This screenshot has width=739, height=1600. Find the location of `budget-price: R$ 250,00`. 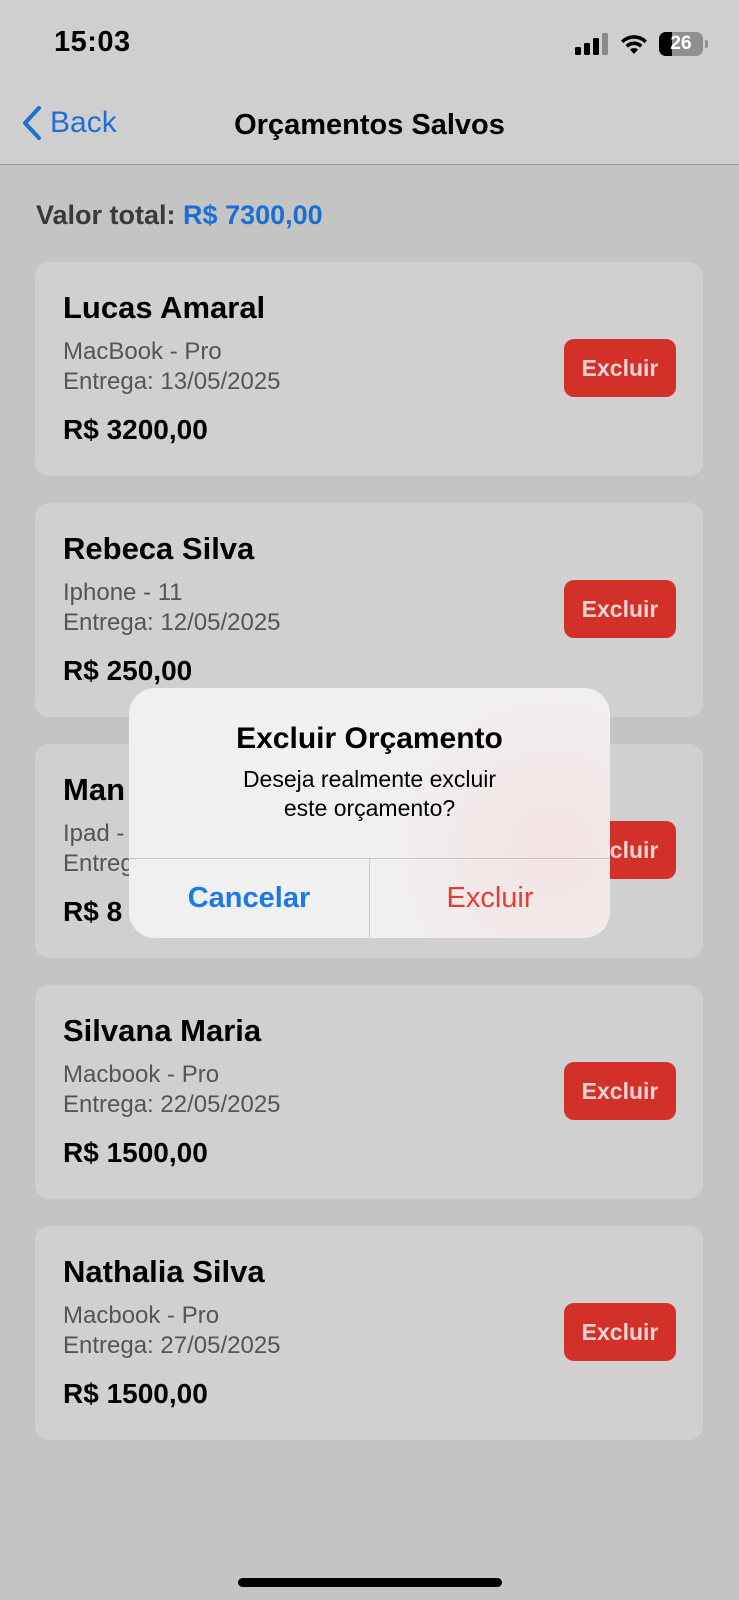

budget-price: R$ 250,00 is located at coordinates (128, 670).